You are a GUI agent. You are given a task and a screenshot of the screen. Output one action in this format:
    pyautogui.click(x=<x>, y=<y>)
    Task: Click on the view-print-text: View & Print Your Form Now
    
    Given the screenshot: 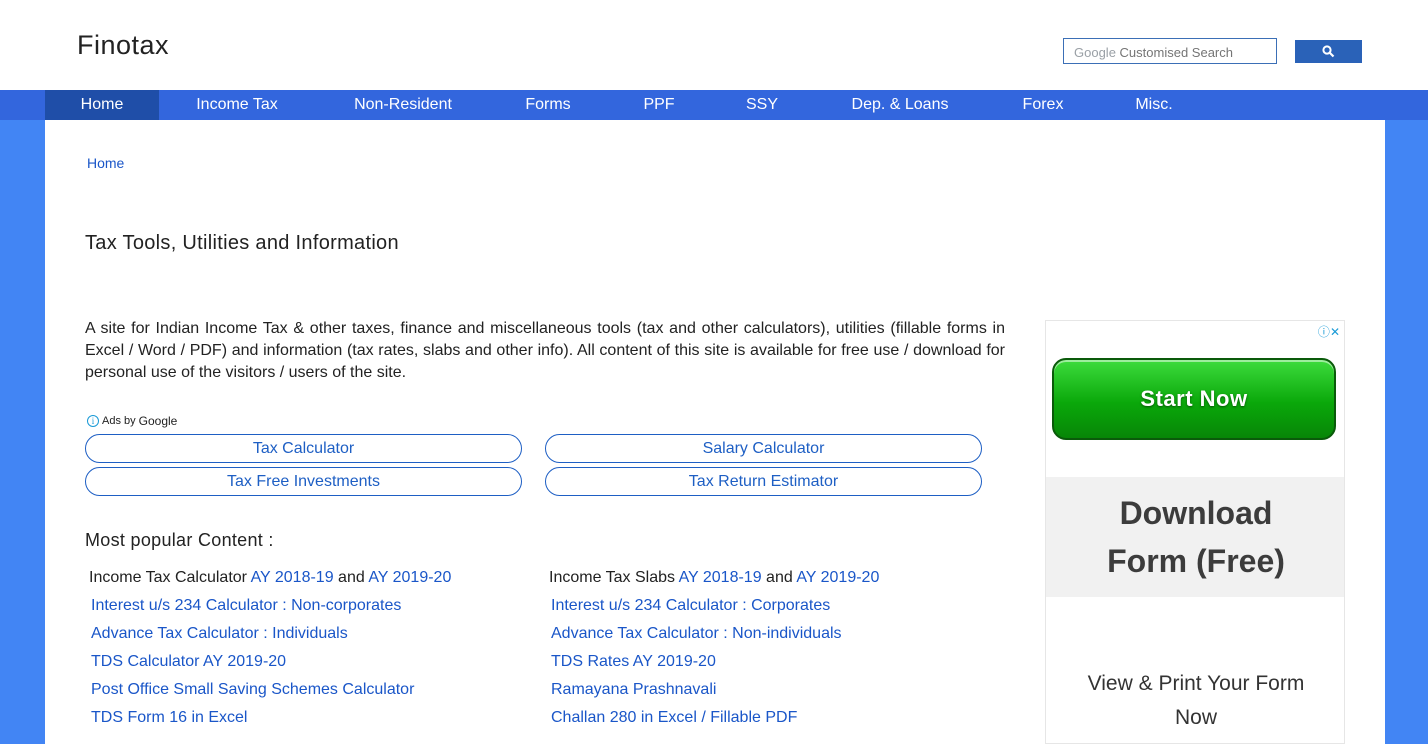 What is the action you would take?
    pyautogui.click(x=1195, y=701)
    